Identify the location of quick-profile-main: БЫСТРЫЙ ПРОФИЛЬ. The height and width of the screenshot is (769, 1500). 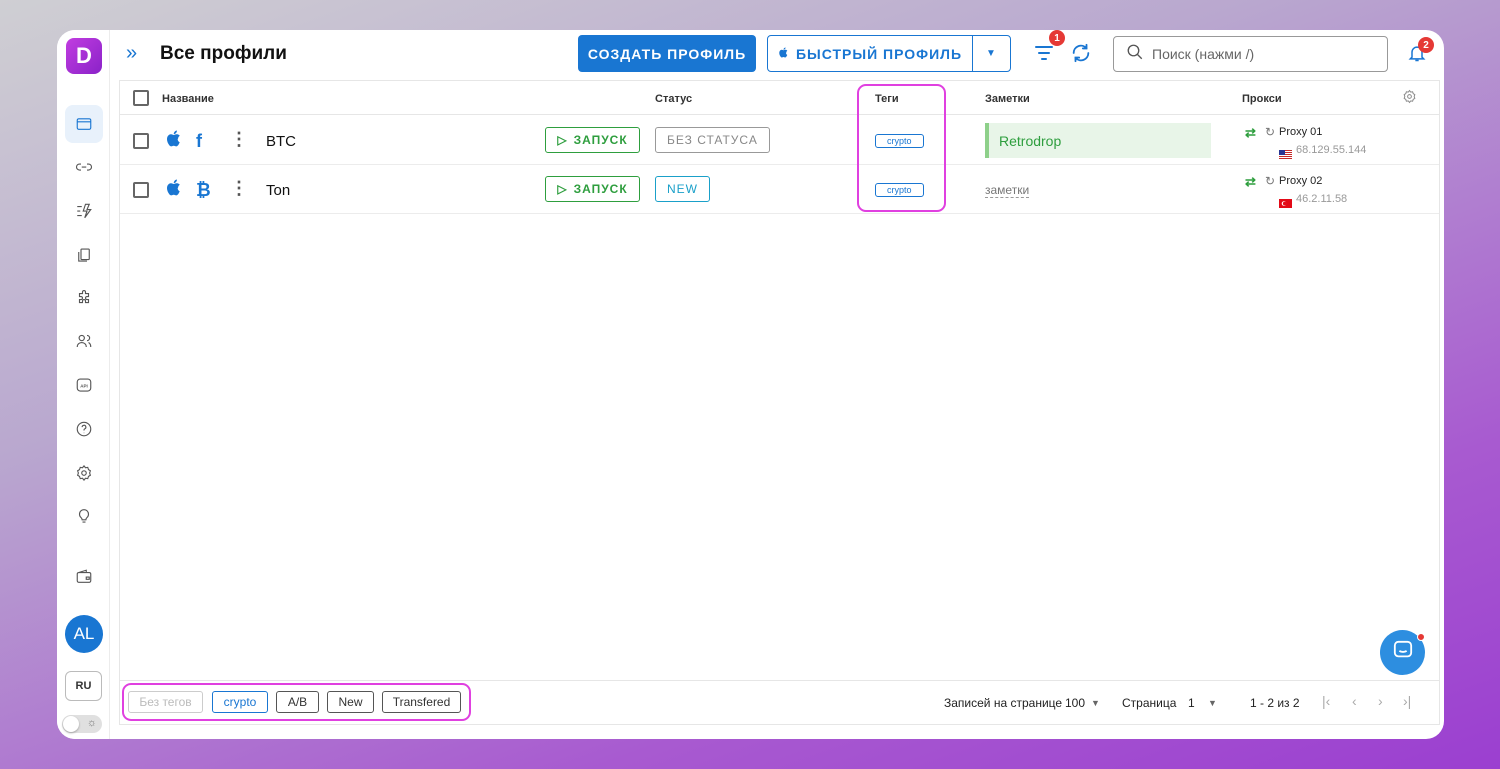
(870, 53).